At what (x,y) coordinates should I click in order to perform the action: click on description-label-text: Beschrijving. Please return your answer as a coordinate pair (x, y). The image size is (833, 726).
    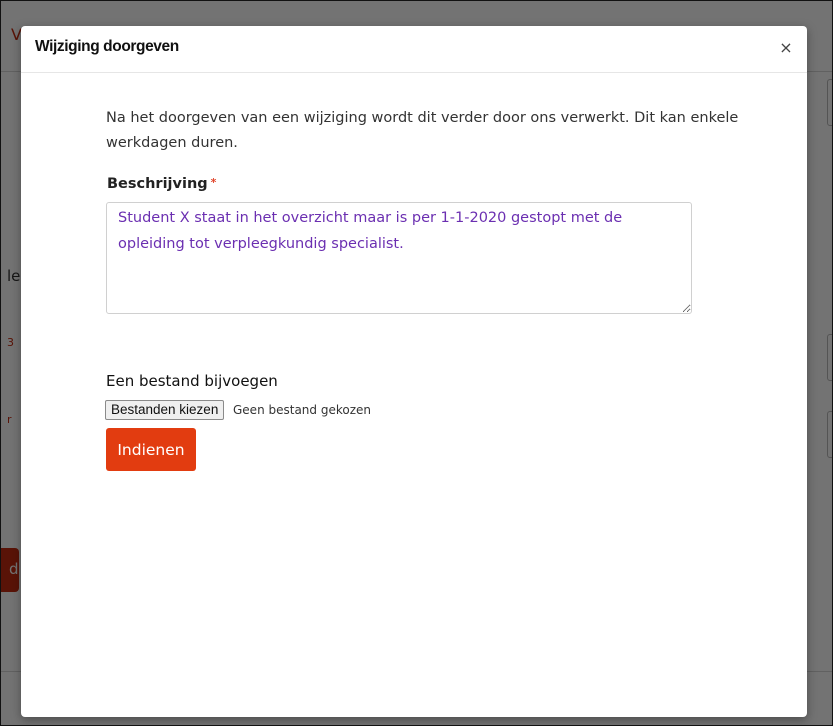
    Looking at the image, I should click on (157, 184).